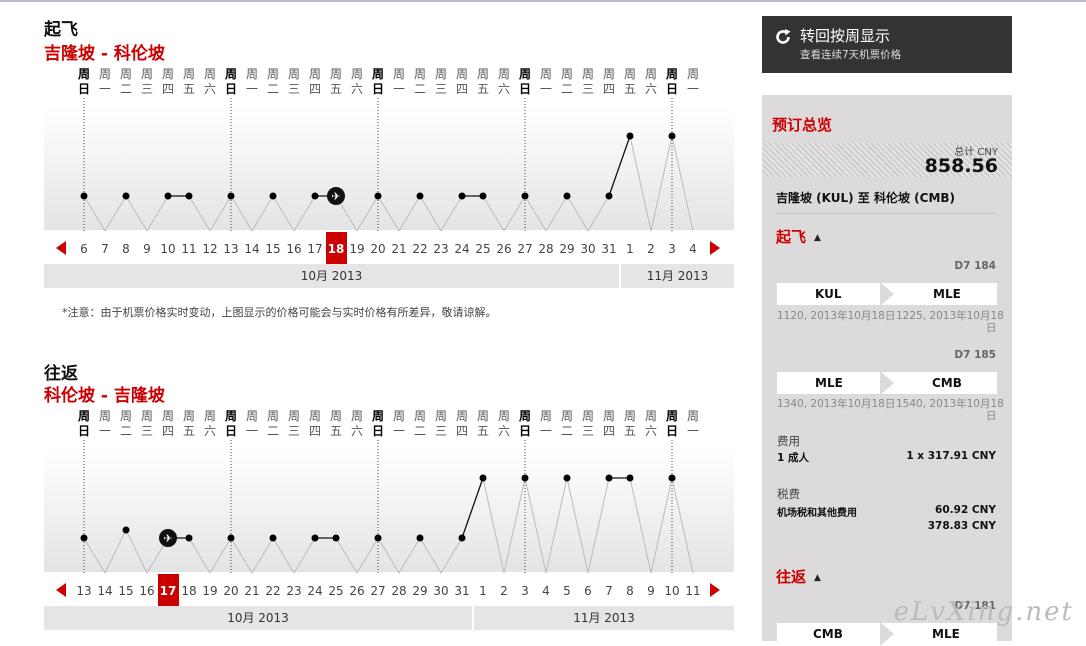  I want to click on flight-segment: MLE CMB, so click(887, 383).